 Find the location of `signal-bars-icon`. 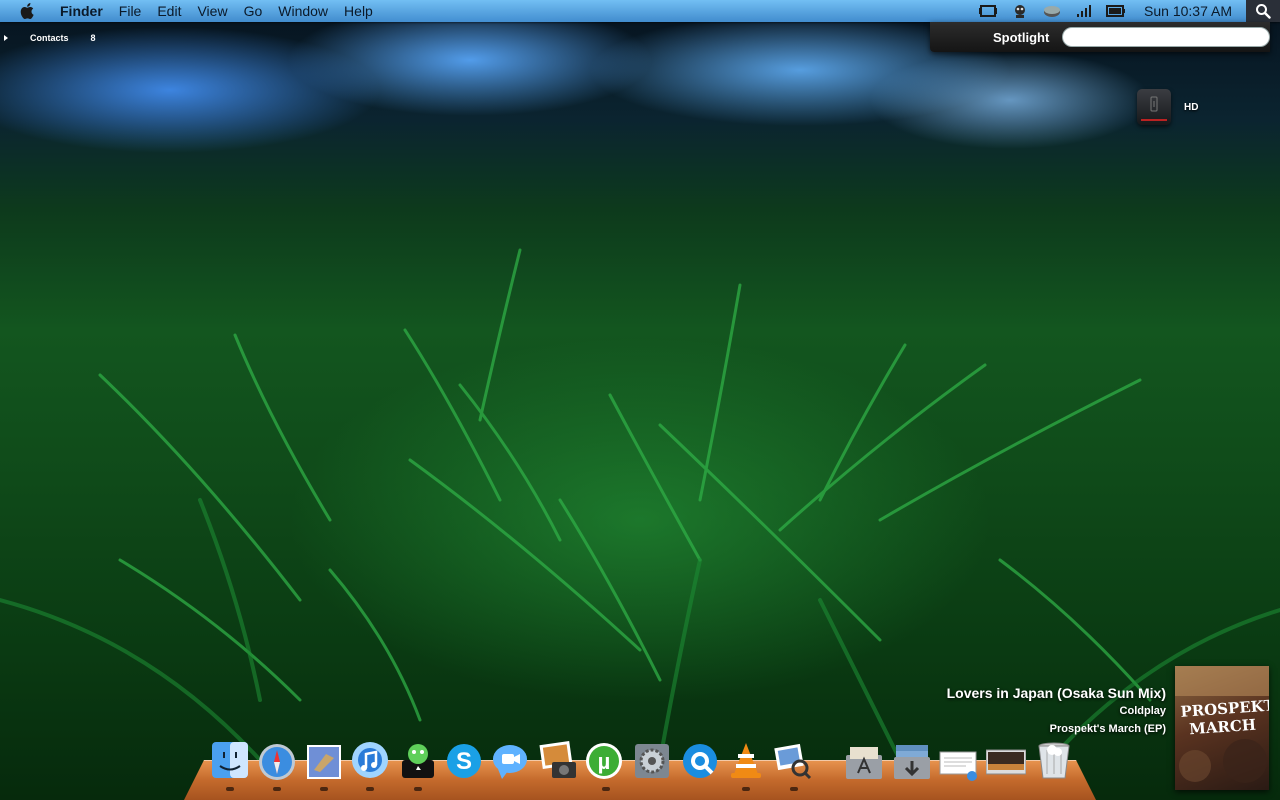

signal-bars-icon is located at coordinates (1084, 11).